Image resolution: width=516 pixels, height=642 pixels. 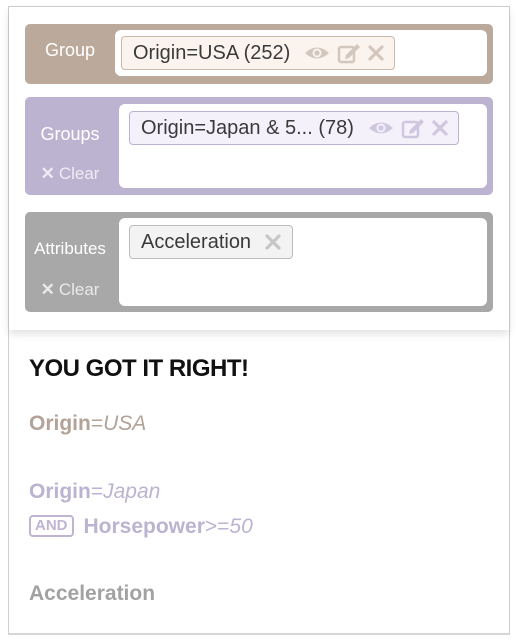 What do you see at coordinates (303, 262) in the screenshot?
I see `attributes-drop-zone: Acceleration` at bounding box center [303, 262].